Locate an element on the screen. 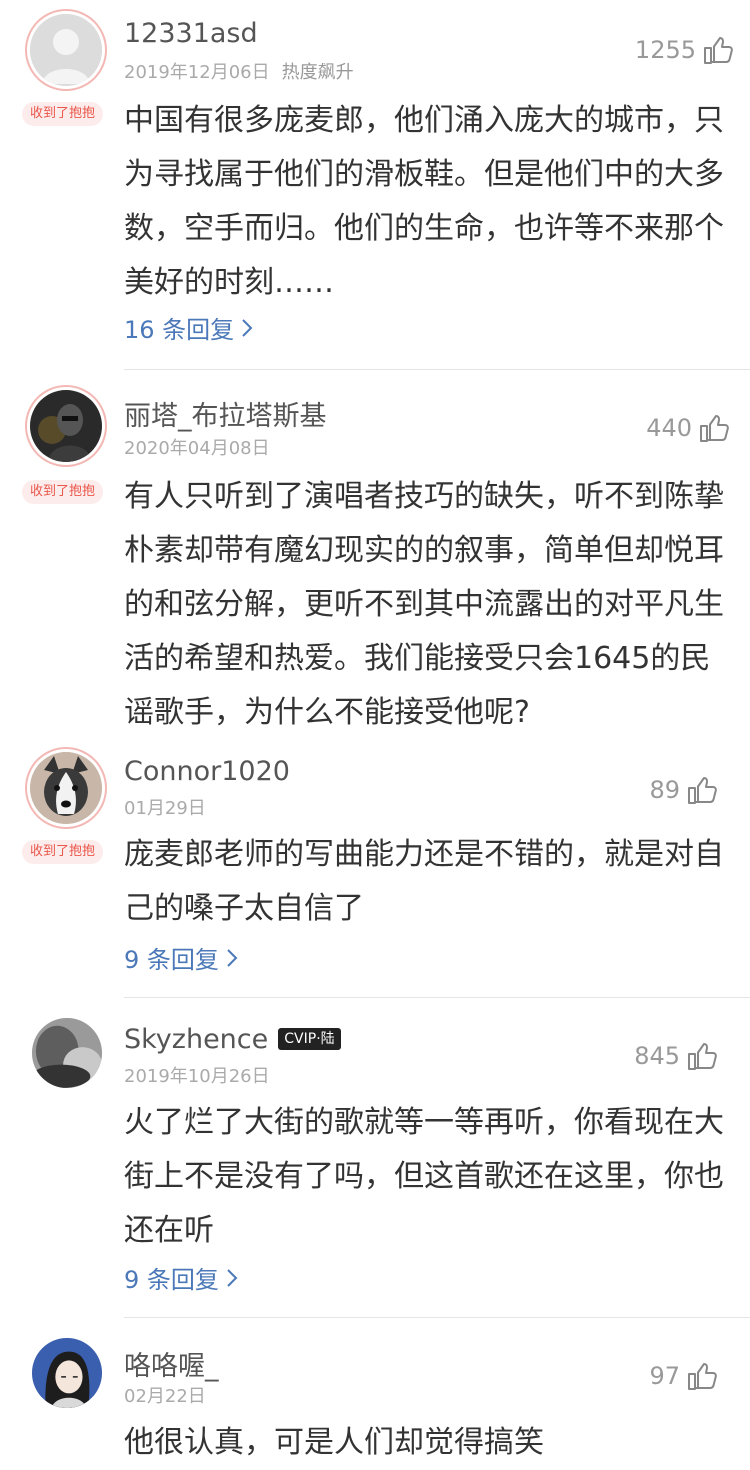 Image resolution: width=750 pixels, height=1470 pixels. comment-date: 01月29日 is located at coordinates (165, 808).